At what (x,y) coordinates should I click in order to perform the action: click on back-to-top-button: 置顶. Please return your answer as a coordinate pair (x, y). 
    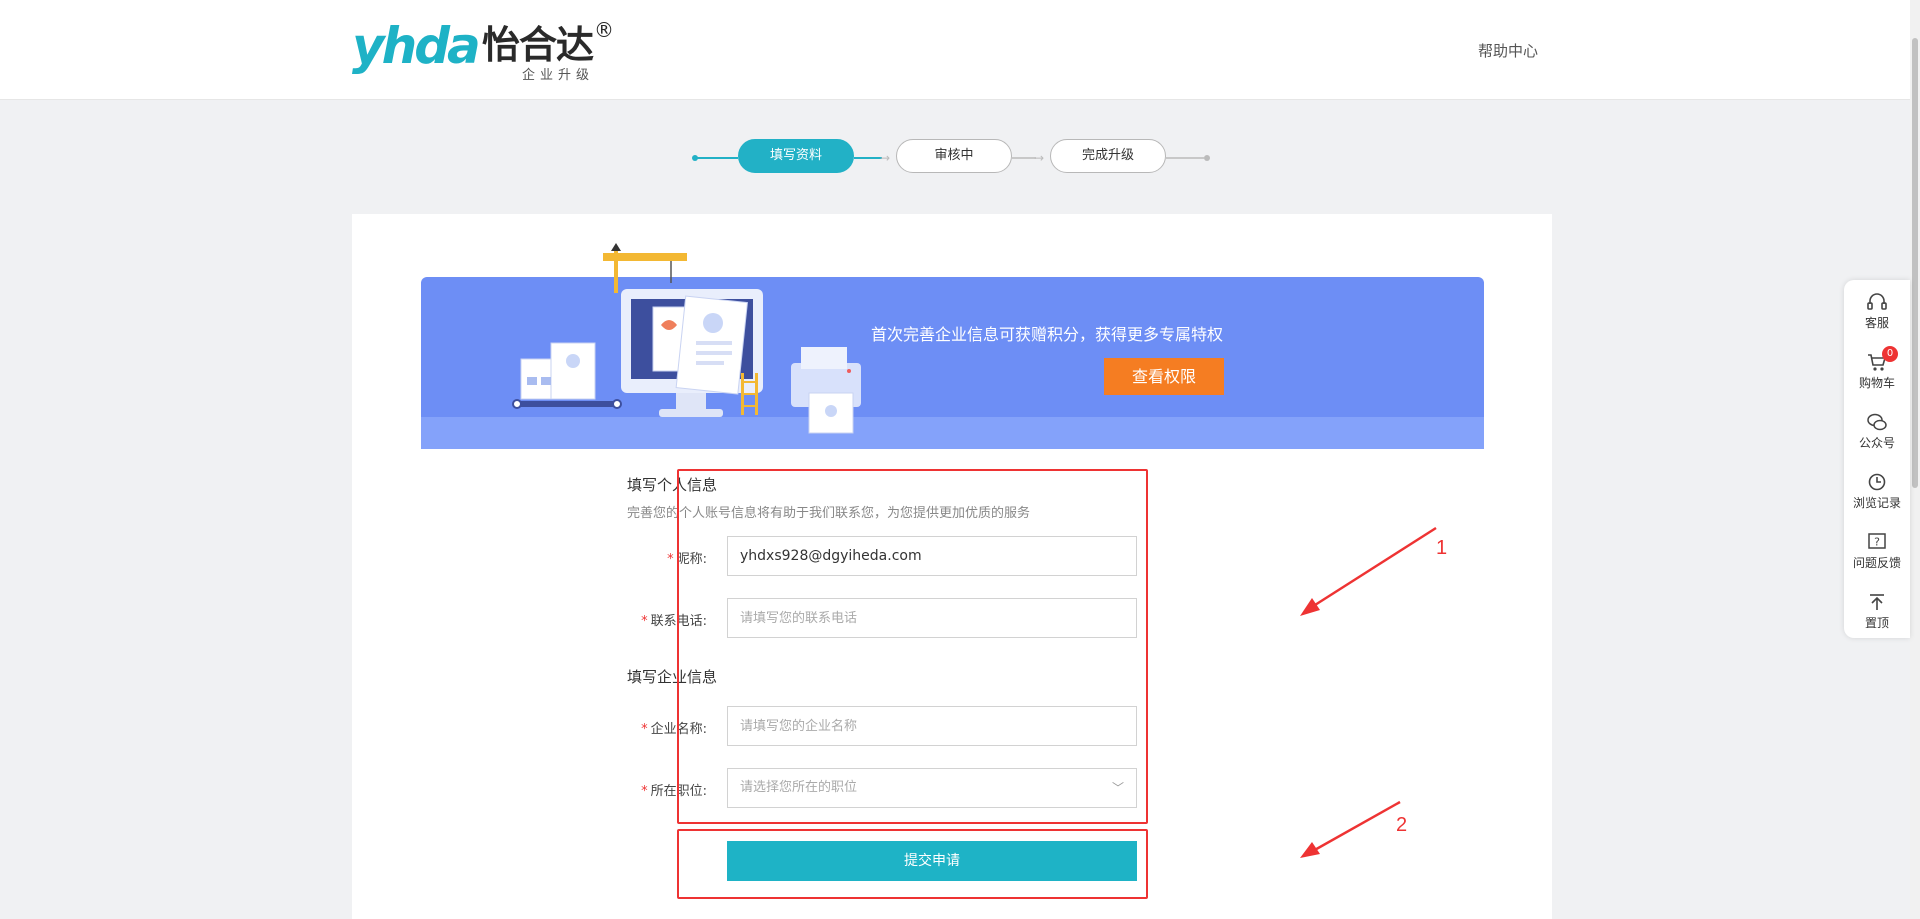
    Looking at the image, I should click on (1877, 614).